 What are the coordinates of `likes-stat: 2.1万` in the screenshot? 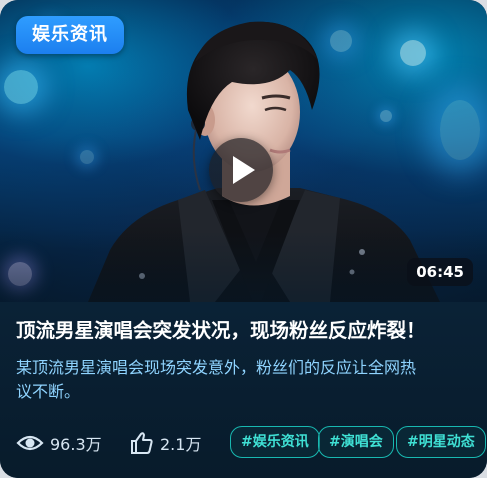 It's located at (165, 443).